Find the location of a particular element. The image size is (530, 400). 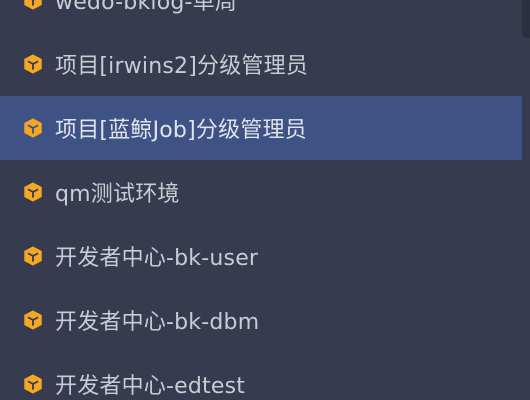

project-item-label: 开发者中心-bk-dbm is located at coordinates (157, 322).